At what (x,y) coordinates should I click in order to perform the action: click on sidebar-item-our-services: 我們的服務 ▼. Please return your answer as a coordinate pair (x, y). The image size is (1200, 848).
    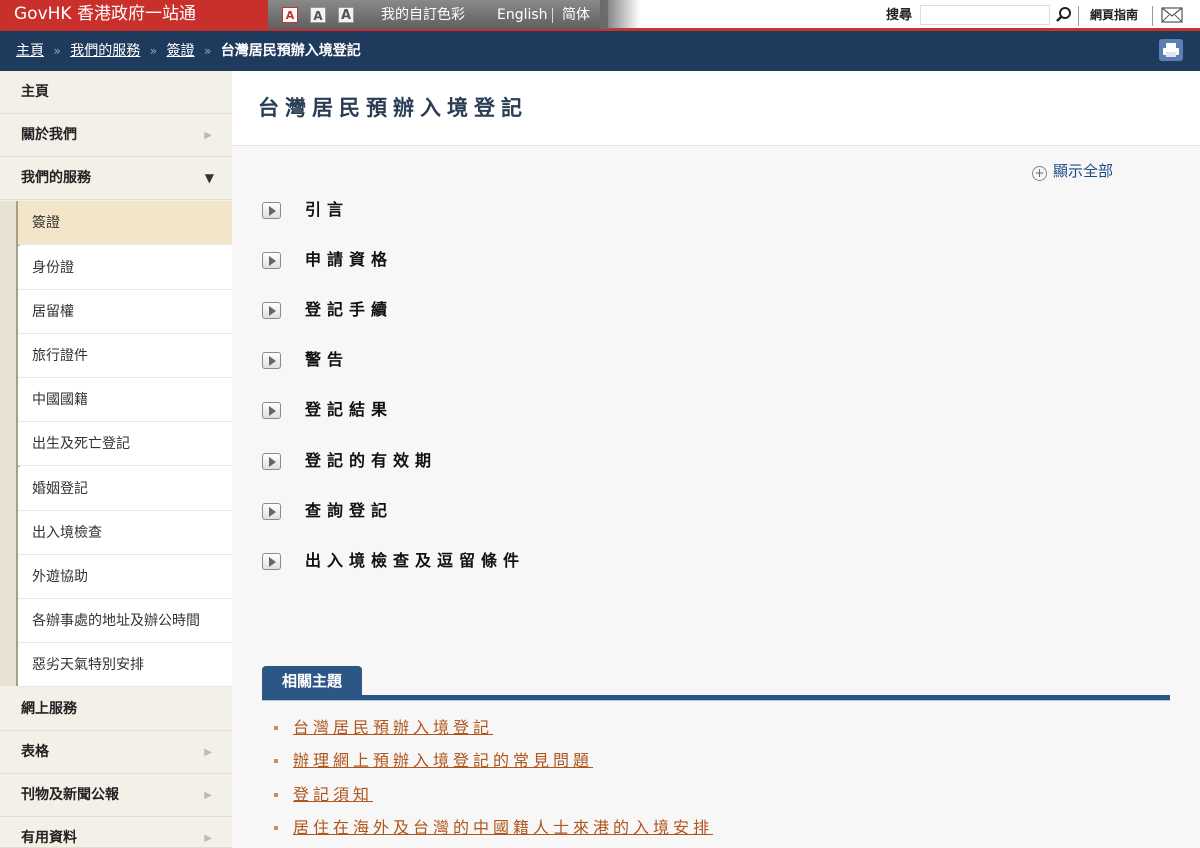
    Looking at the image, I should click on (116, 178).